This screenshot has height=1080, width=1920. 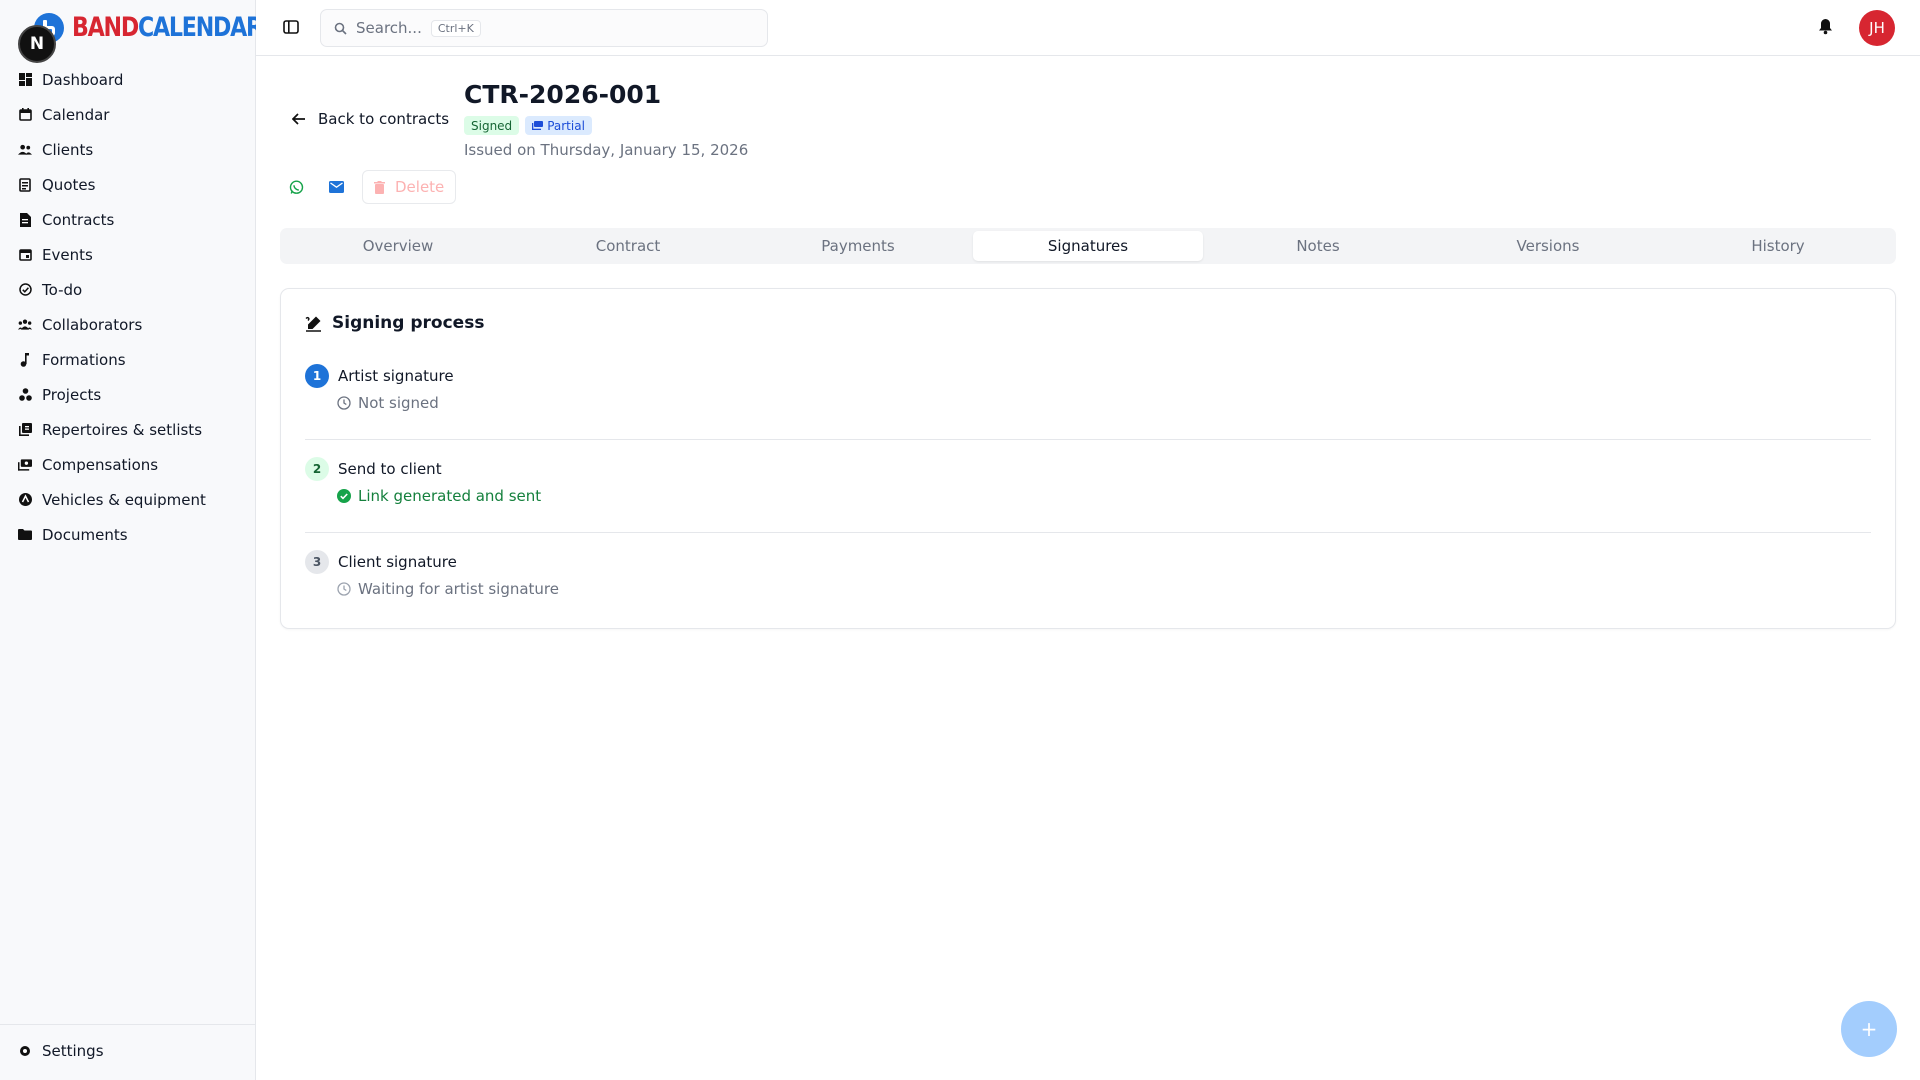 I want to click on tab-signatures: Signatures, so click(x=1088, y=246).